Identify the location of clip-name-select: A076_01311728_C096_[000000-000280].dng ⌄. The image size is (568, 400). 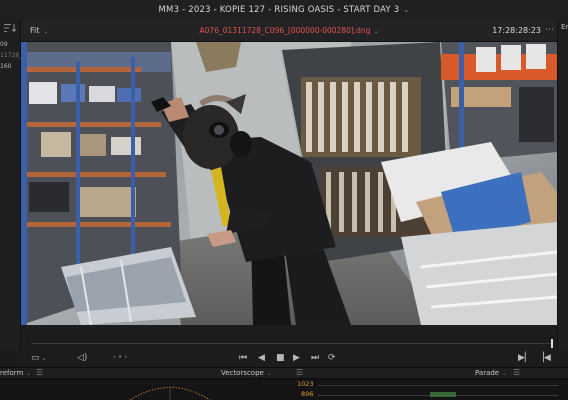
(289, 30).